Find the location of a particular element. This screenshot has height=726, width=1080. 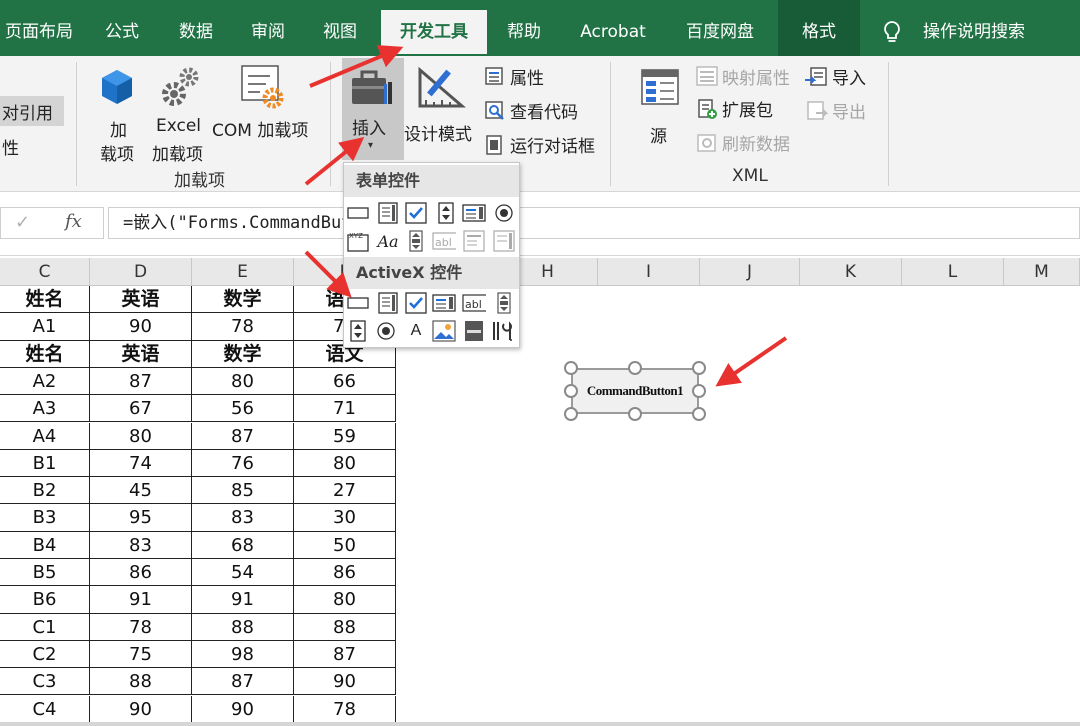

map-properties-button: 映射属性 is located at coordinates (746, 77).